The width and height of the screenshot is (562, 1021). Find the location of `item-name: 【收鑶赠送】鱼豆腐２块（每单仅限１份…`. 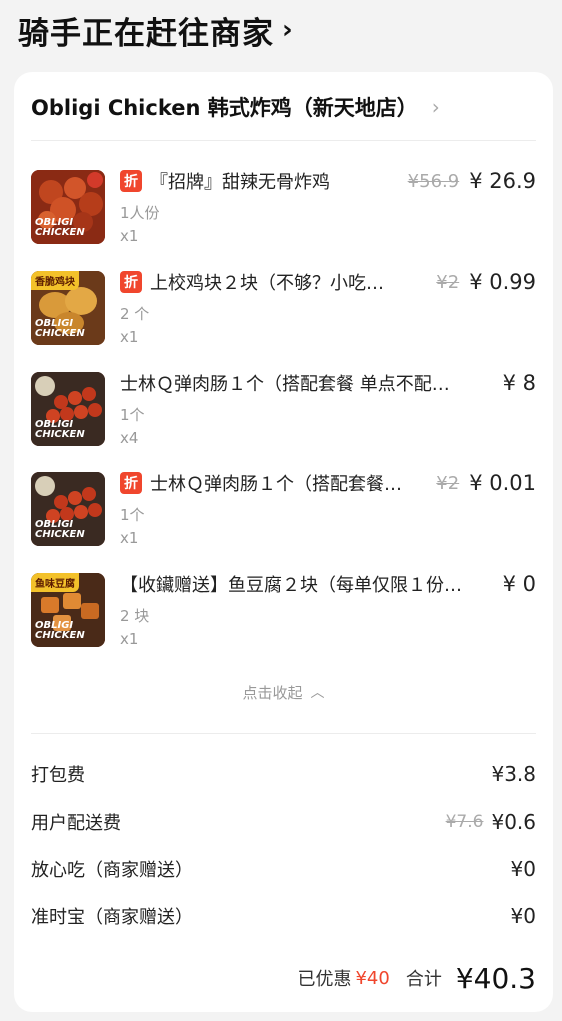

item-name: 【收鑶赠送】鱼豆腐２块（每单仅限１份… is located at coordinates (291, 585).